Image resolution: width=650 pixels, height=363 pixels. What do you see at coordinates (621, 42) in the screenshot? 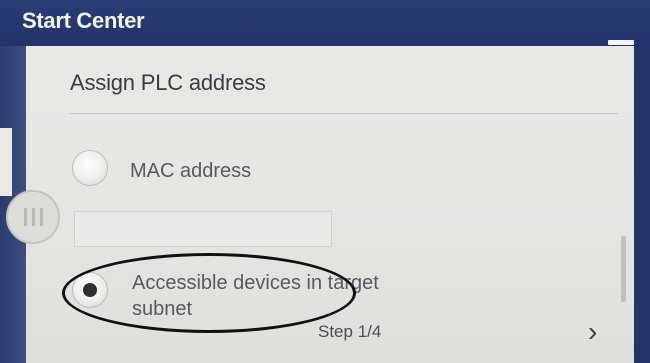
I see `minimize-button` at bounding box center [621, 42].